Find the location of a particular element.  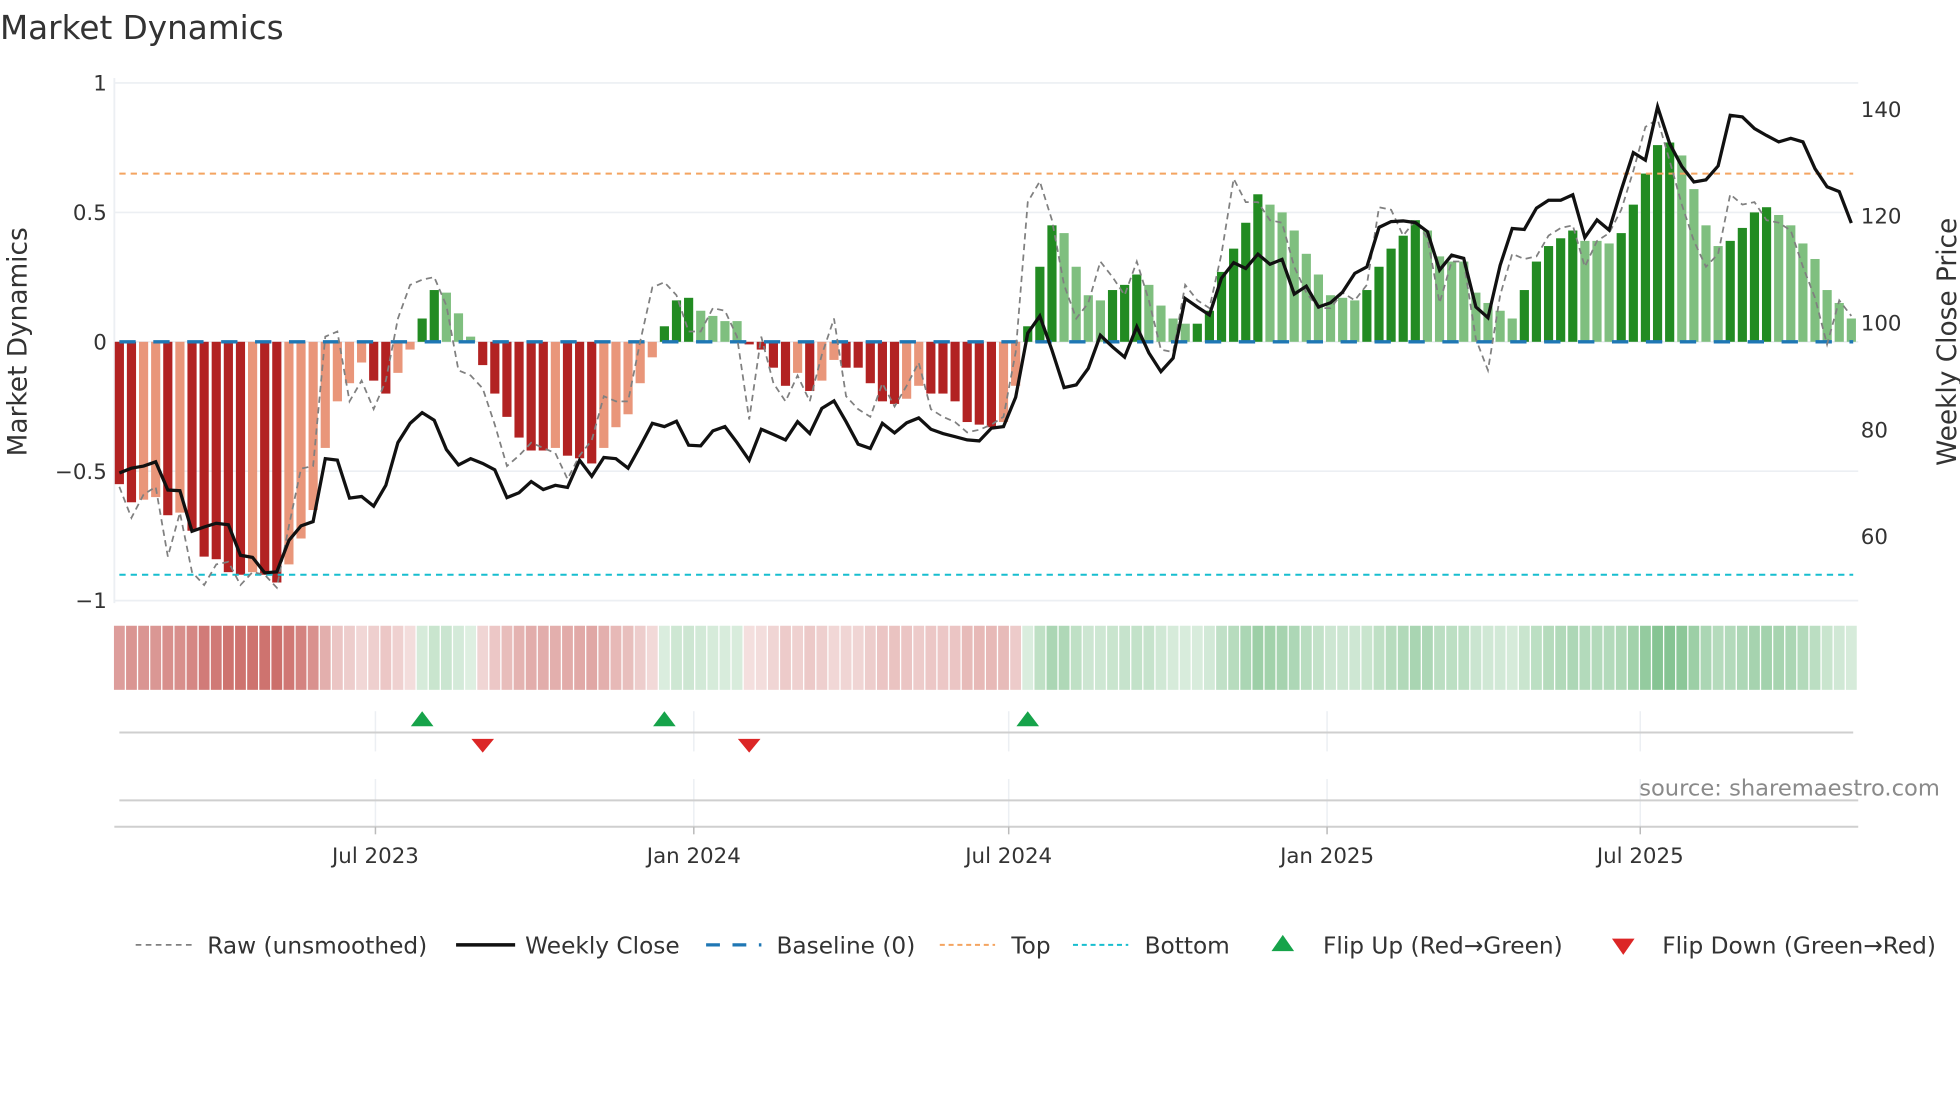

y2-ticks: 140 120 100 80 60 is located at coordinates (1881, 324).